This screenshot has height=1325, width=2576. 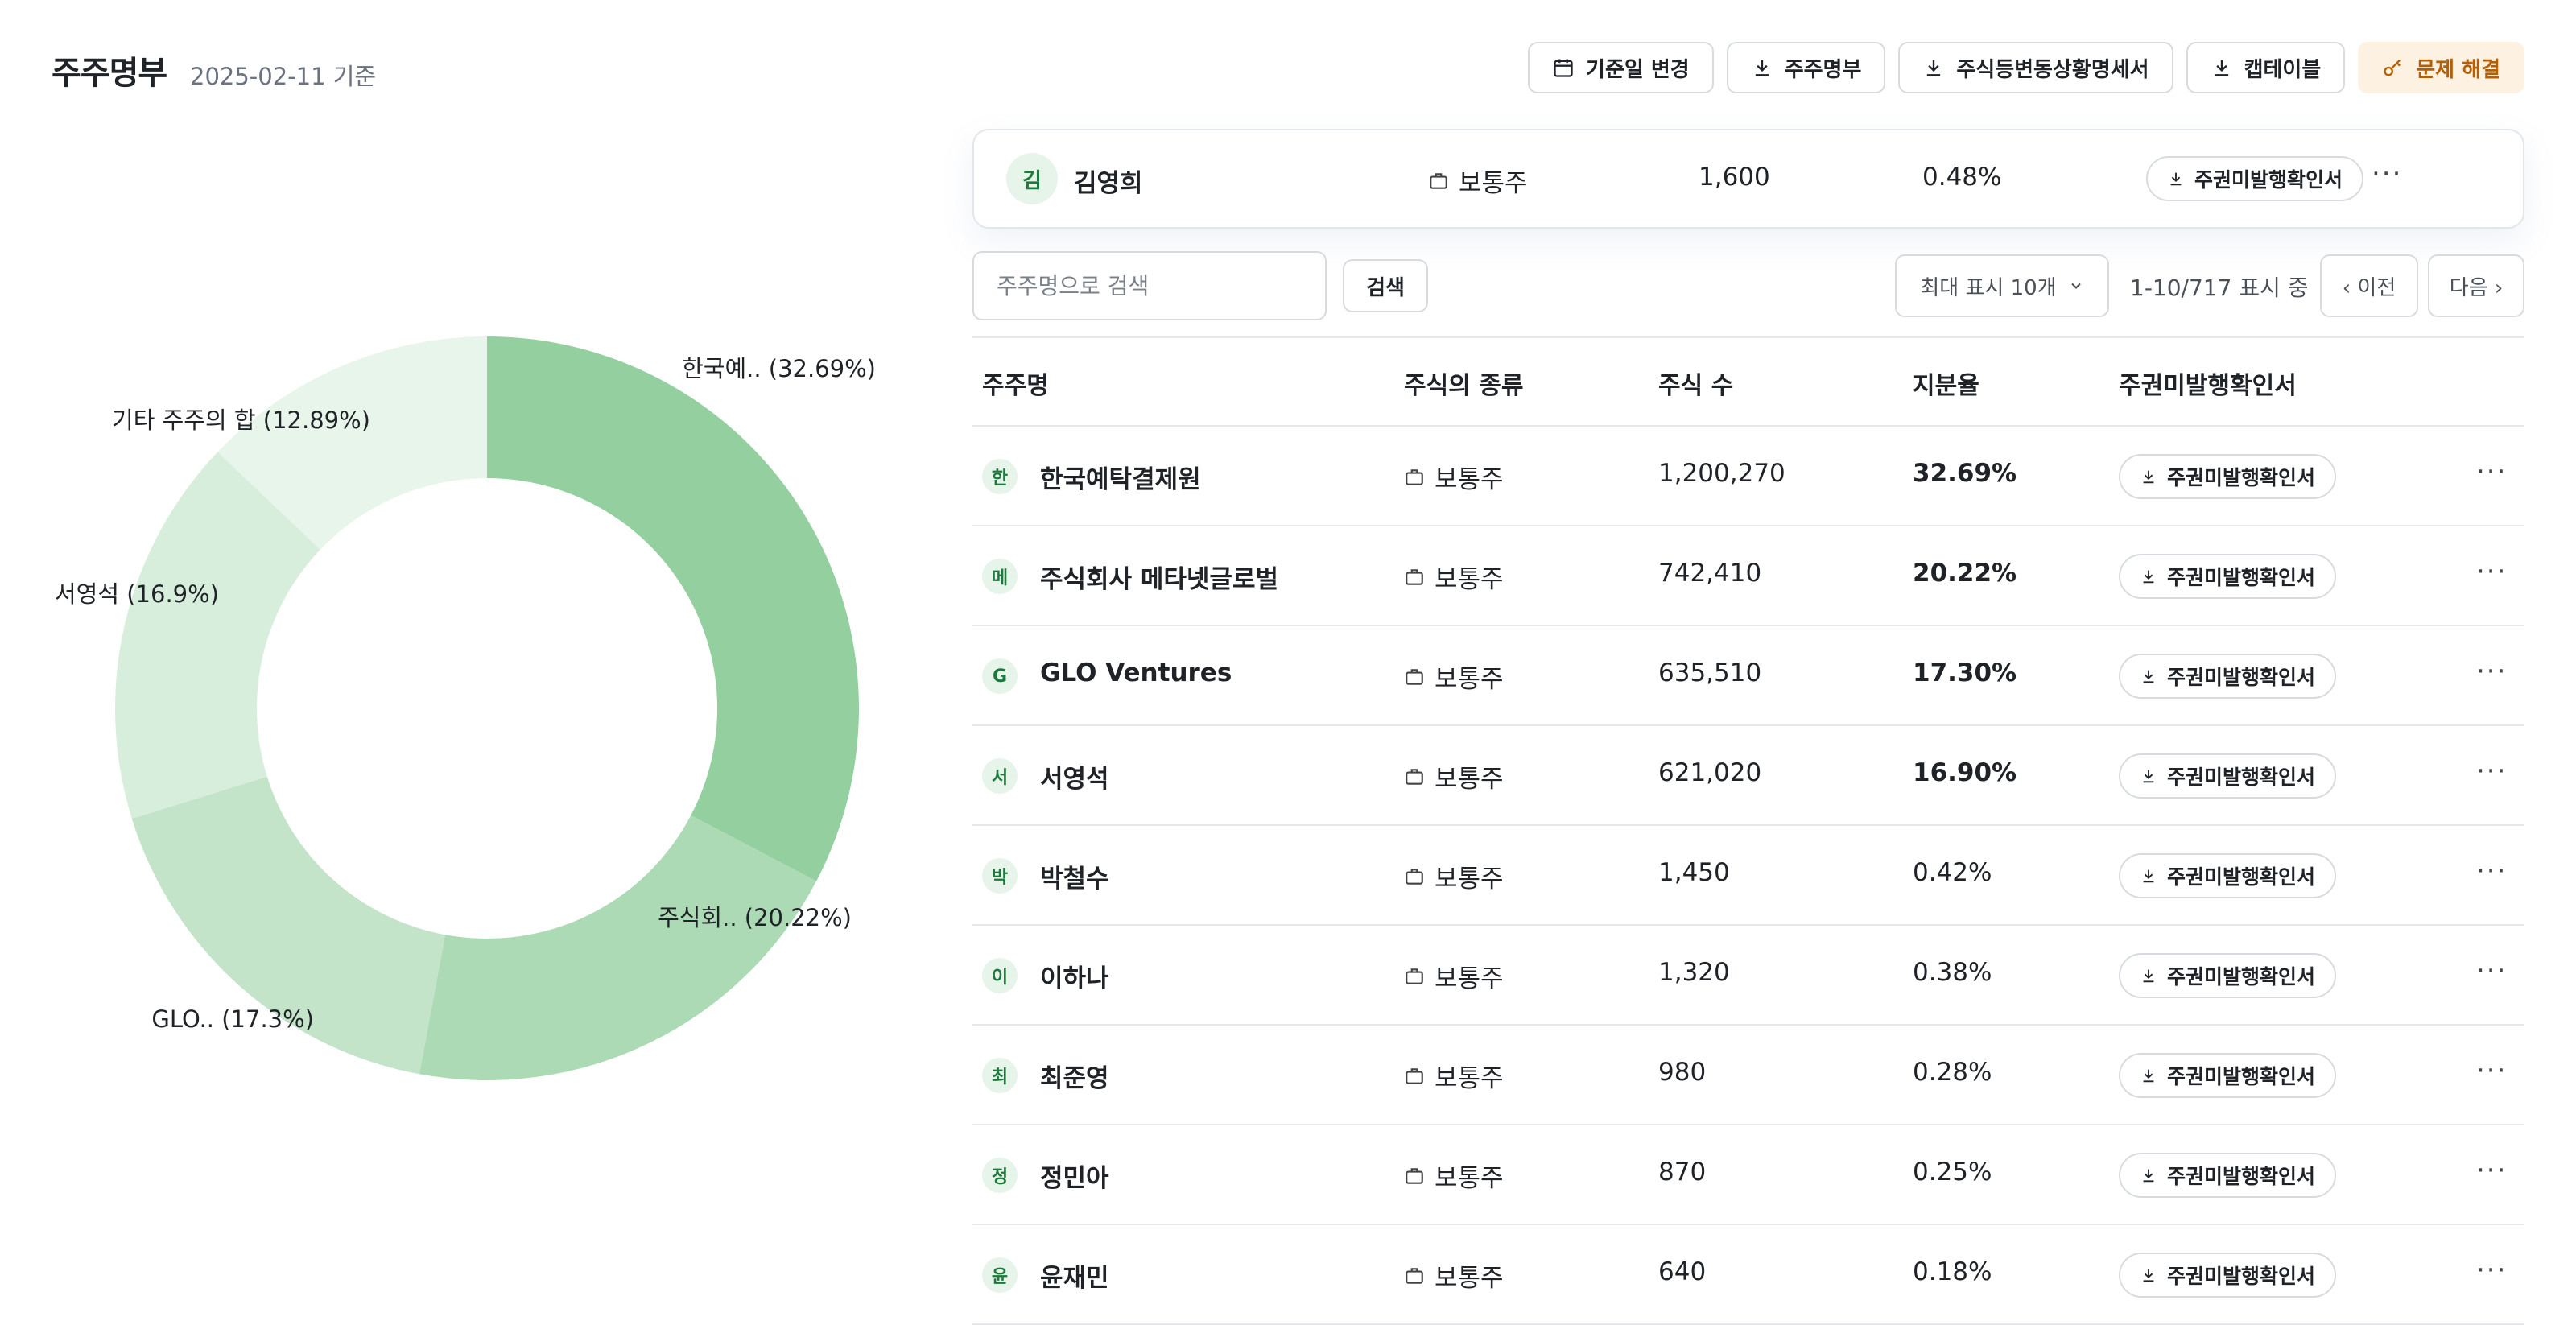 I want to click on share-count: 621,020, so click(x=1710, y=772).